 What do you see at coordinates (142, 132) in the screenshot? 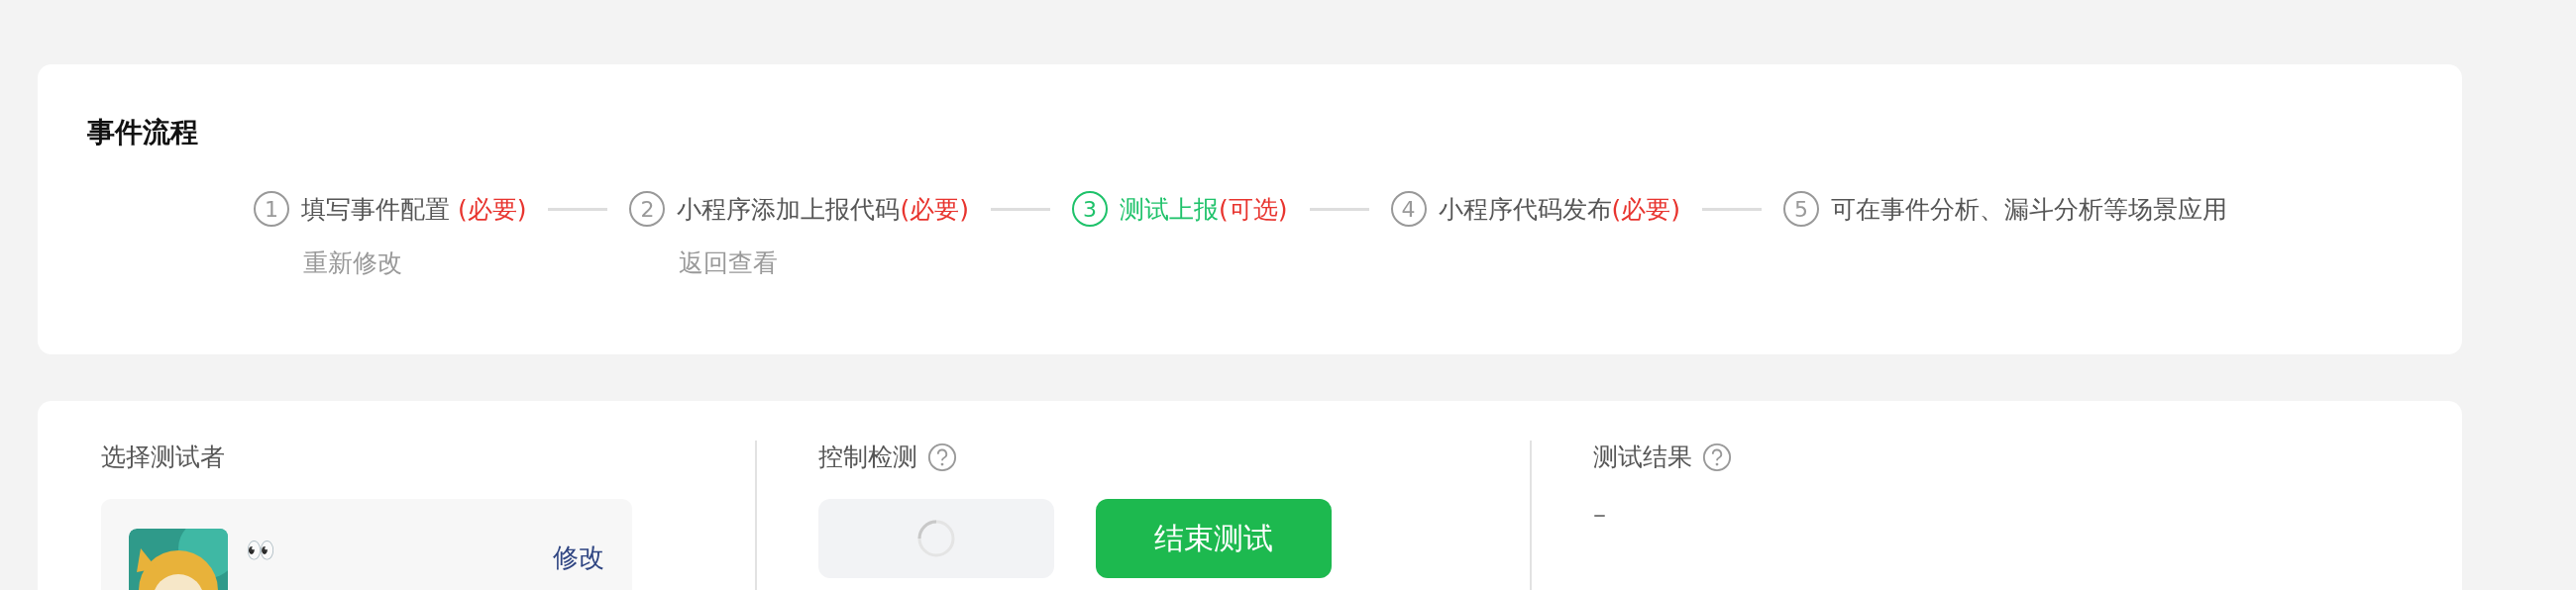
I see `card-title: 事件流程` at bounding box center [142, 132].